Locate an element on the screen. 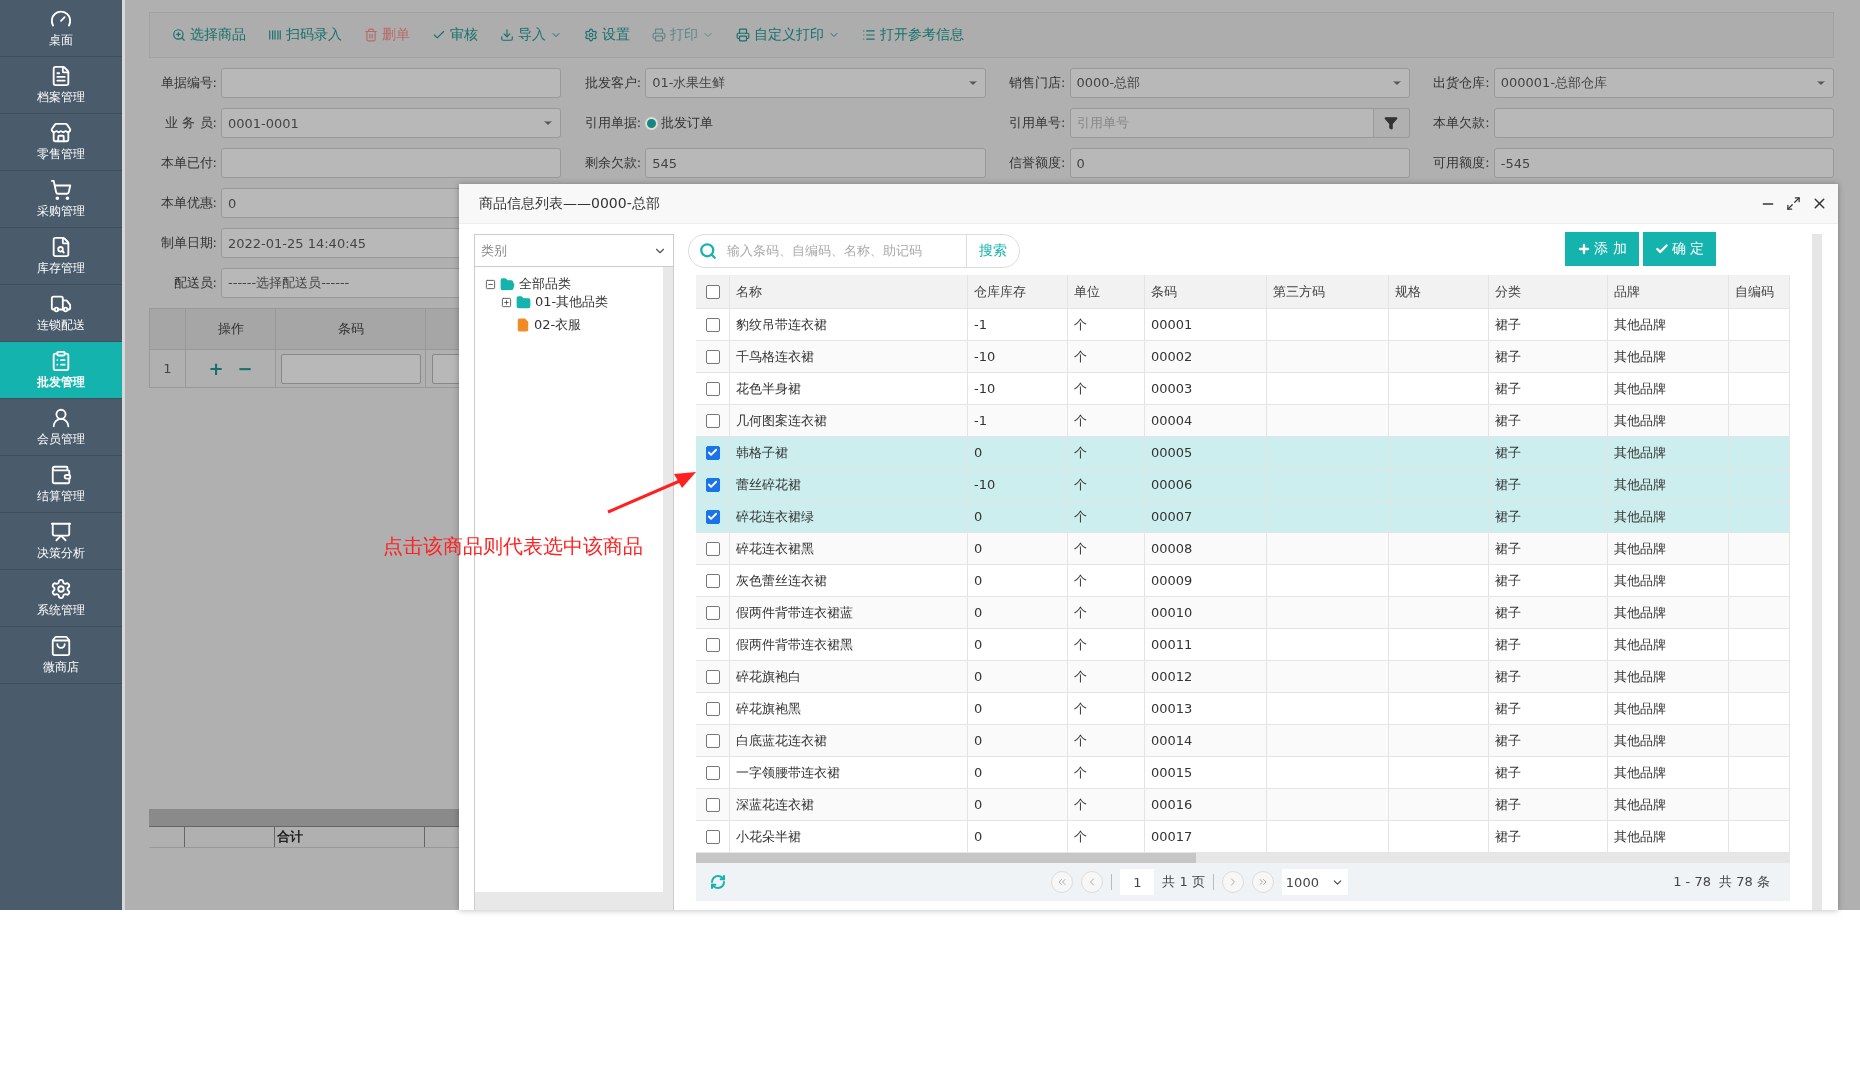 This screenshot has width=1860, height=1080. horizontal-scrollbar is located at coordinates (1243, 858).